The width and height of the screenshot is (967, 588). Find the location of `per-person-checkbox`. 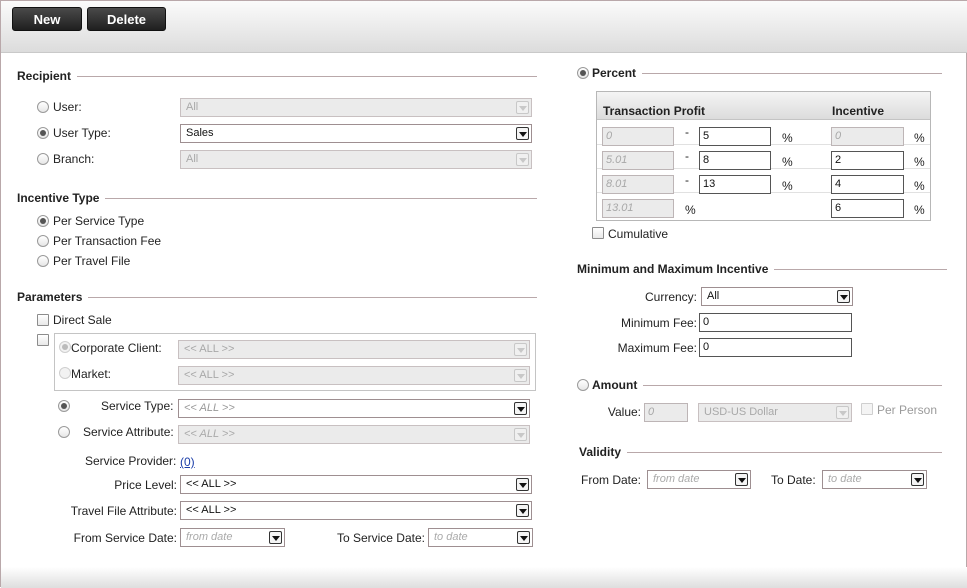

per-person-checkbox is located at coordinates (867, 409).